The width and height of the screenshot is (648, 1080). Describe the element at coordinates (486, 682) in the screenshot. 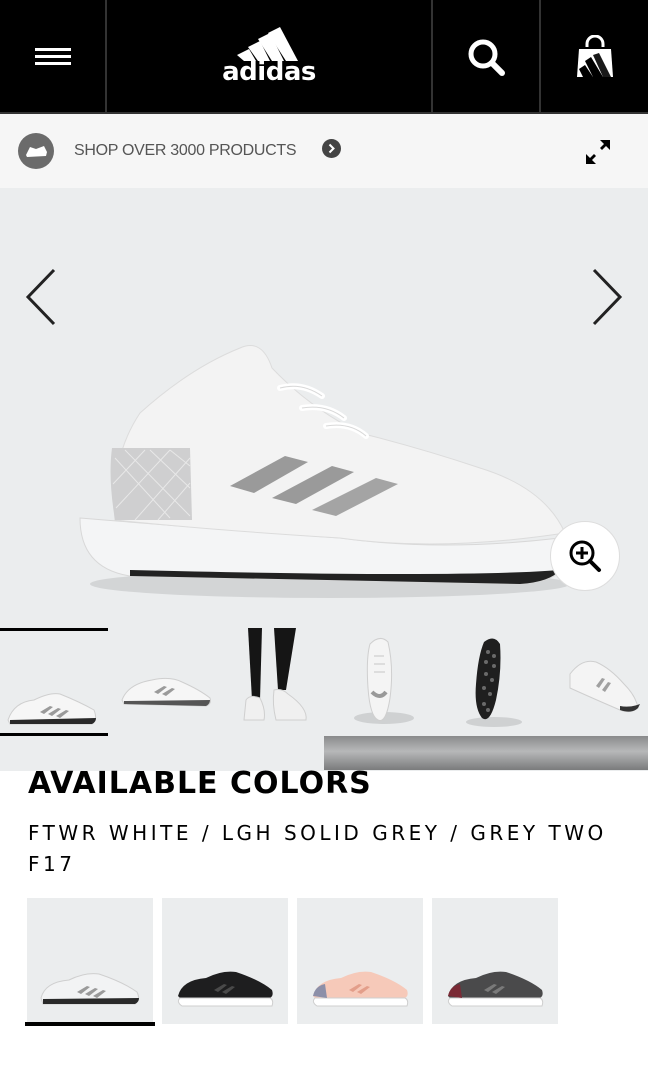

I see `thumbnail-sole-view` at that location.